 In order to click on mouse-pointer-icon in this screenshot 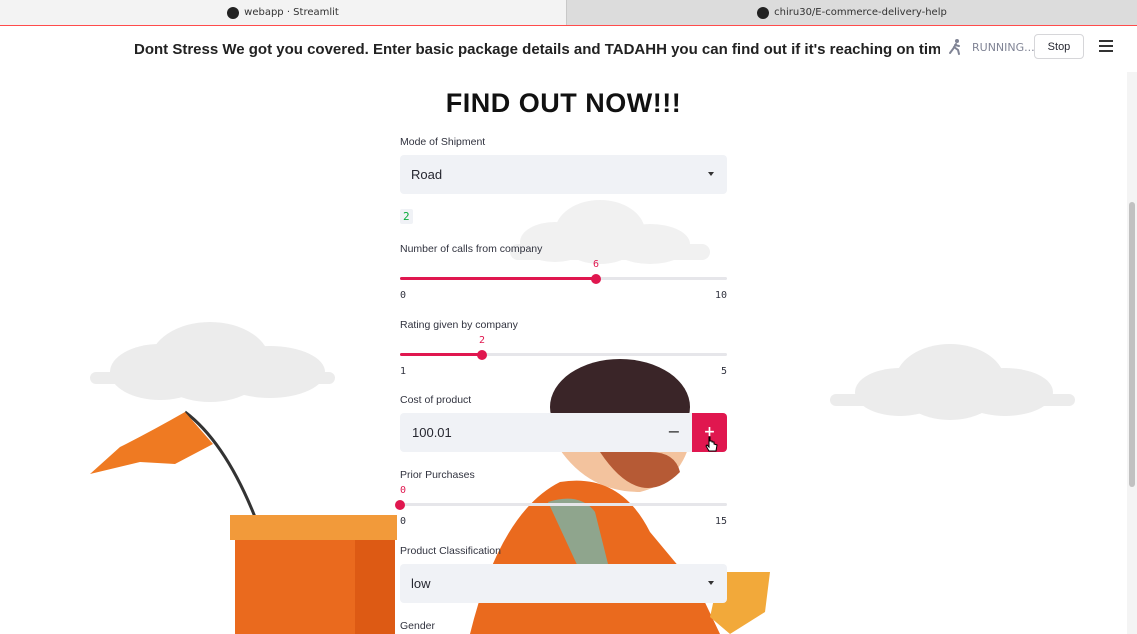, I will do `click(711, 444)`.